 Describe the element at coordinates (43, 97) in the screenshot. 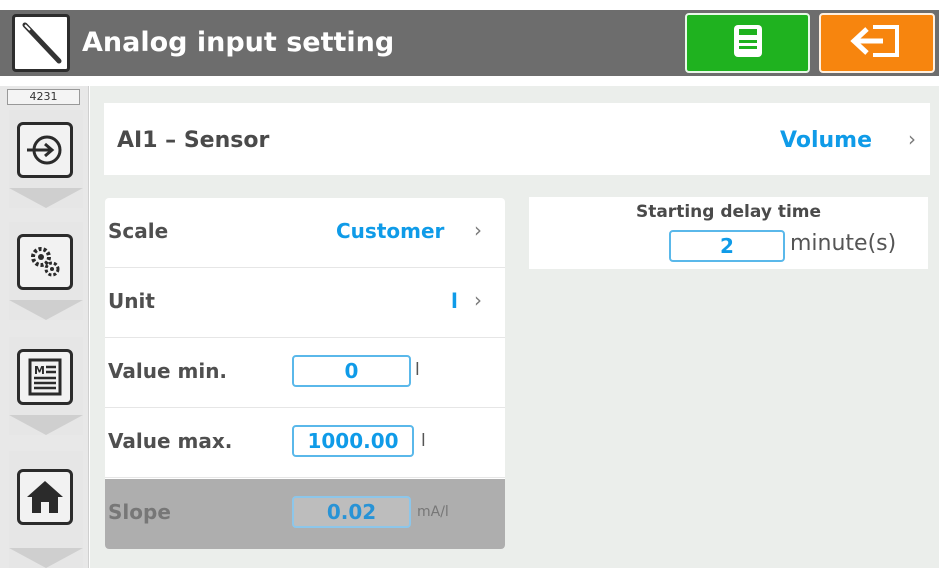

I see `screen-id-badge: 4231` at that location.